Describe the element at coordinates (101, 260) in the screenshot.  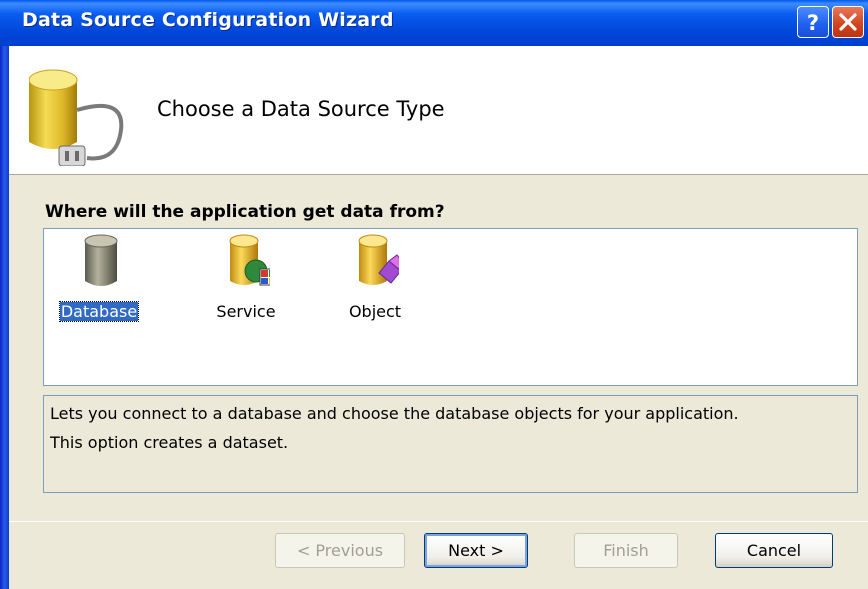
I see `database-icon` at that location.